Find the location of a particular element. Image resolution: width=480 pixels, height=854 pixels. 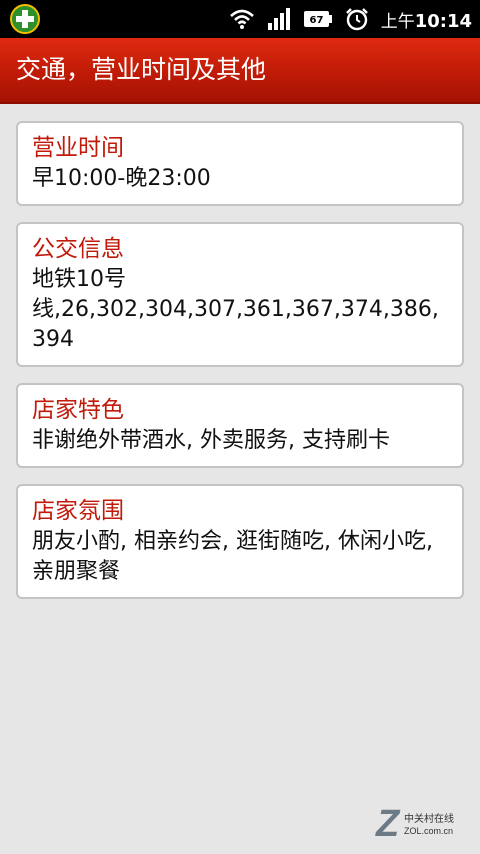

status-bar: 67 上午10:14 is located at coordinates (240, 19).